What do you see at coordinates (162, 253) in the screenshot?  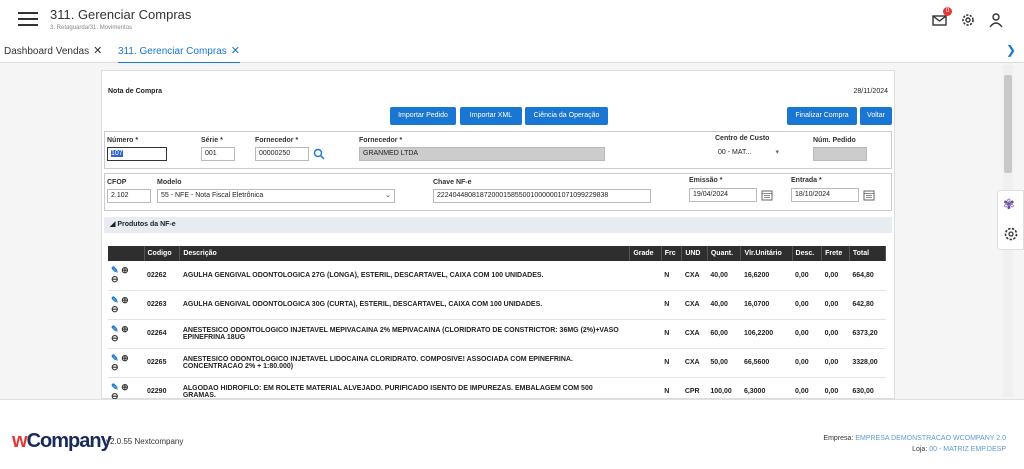 I see `col-header: Codigo` at bounding box center [162, 253].